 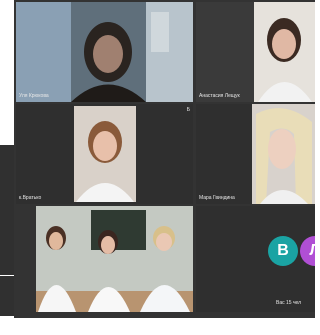 What do you see at coordinates (312, 250) in the screenshot?
I see `avatar-letter: Л` at bounding box center [312, 250].